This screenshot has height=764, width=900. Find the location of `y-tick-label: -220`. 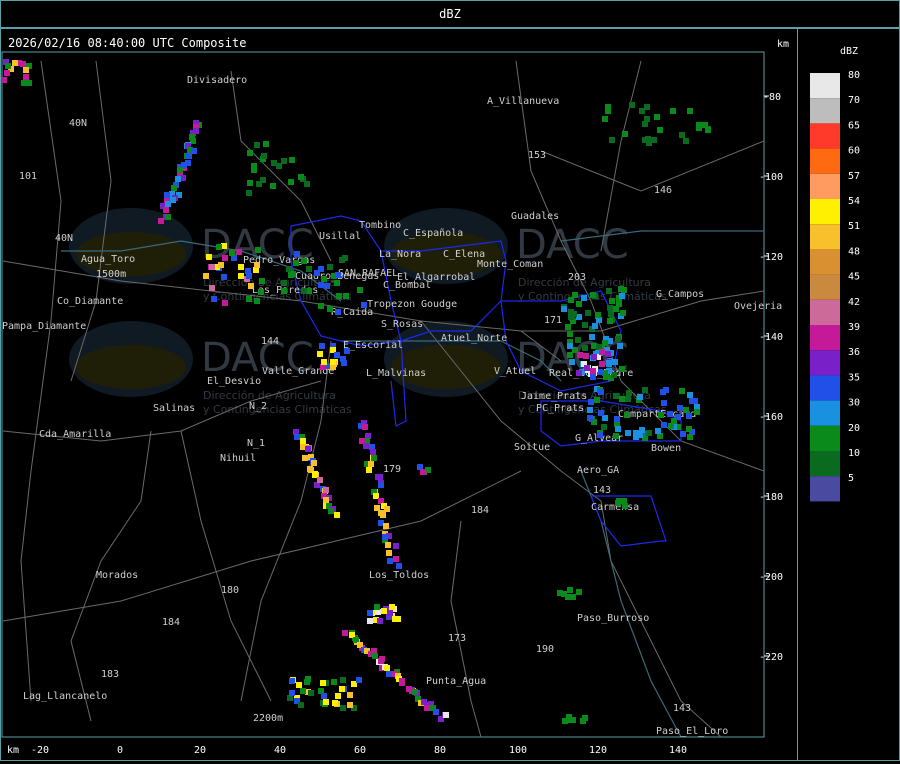

y-tick-label: -220 is located at coordinates (771, 657).